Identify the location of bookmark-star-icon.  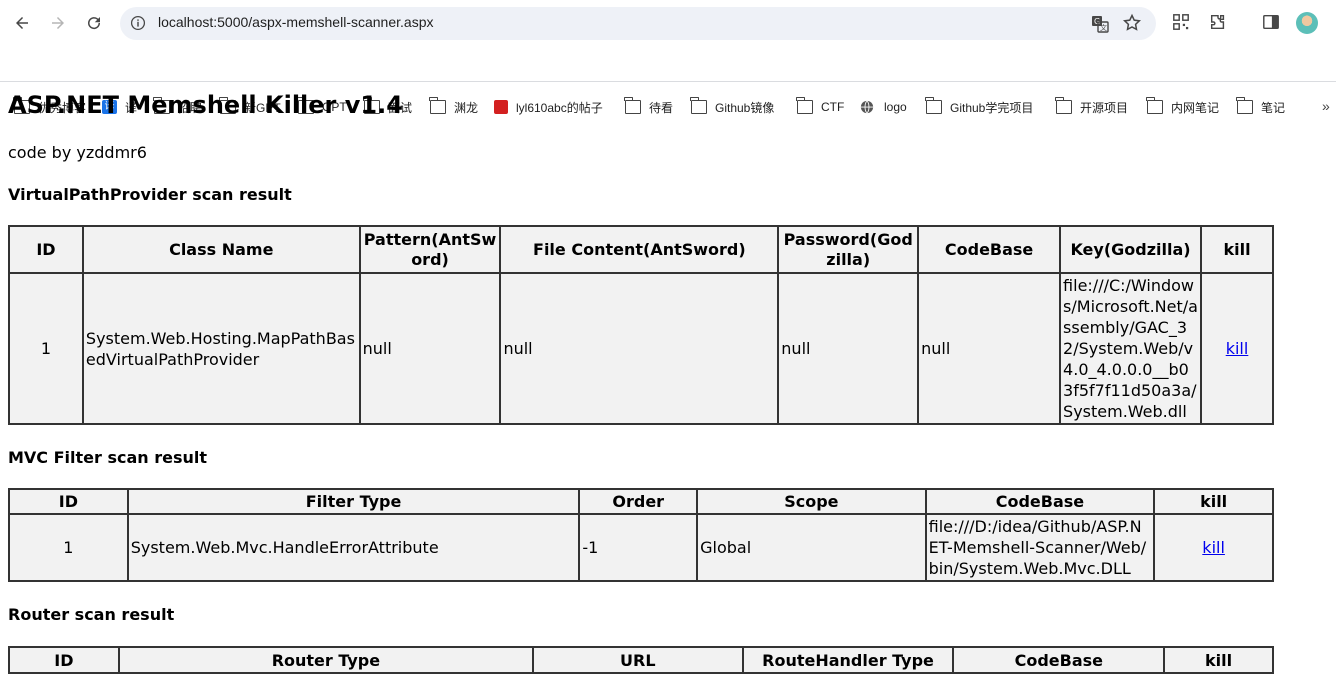
(1132, 23).